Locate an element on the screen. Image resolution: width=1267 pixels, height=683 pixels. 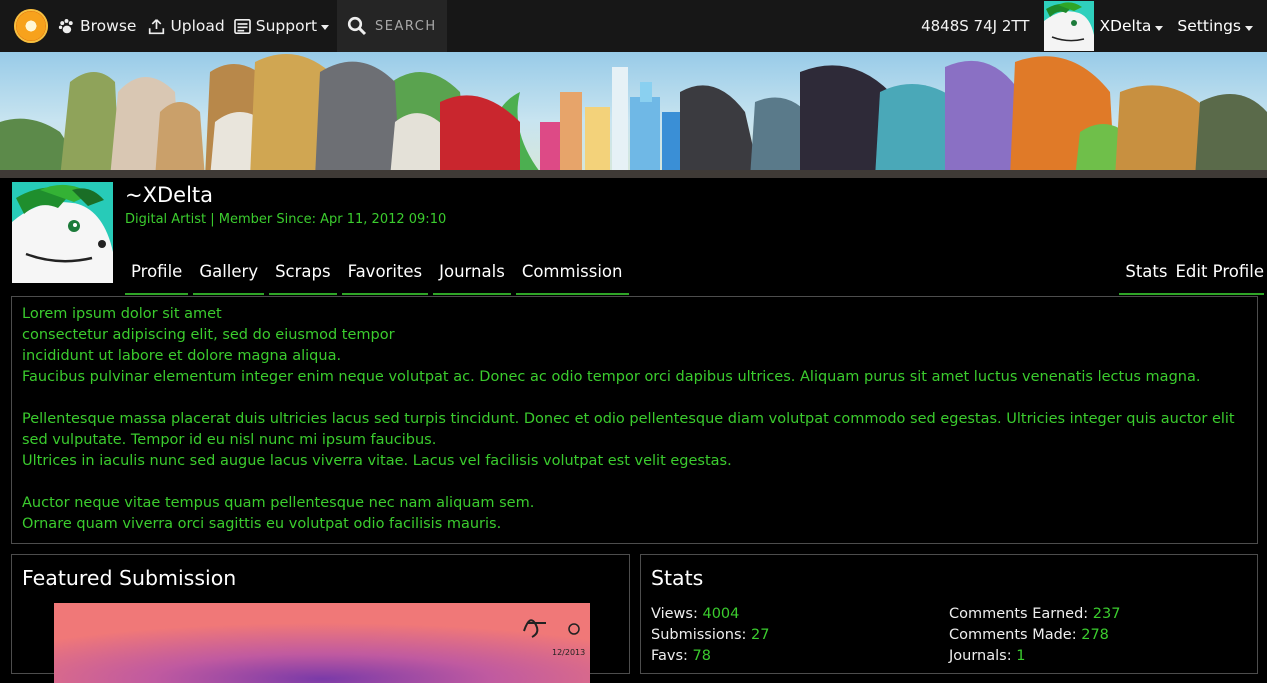
support-label: Support is located at coordinates (286, 26).